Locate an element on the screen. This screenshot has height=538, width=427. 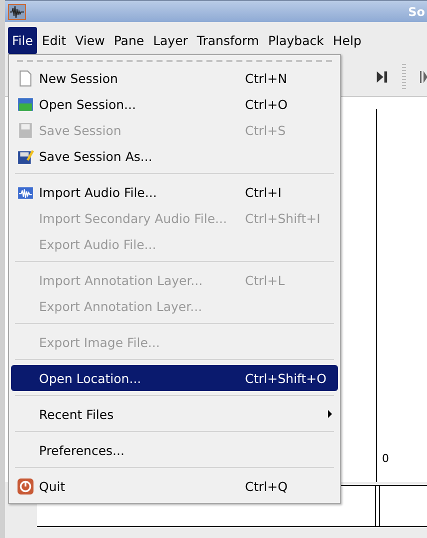
menu-item: Import Audio File... Ctrl+I is located at coordinates (174, 192).